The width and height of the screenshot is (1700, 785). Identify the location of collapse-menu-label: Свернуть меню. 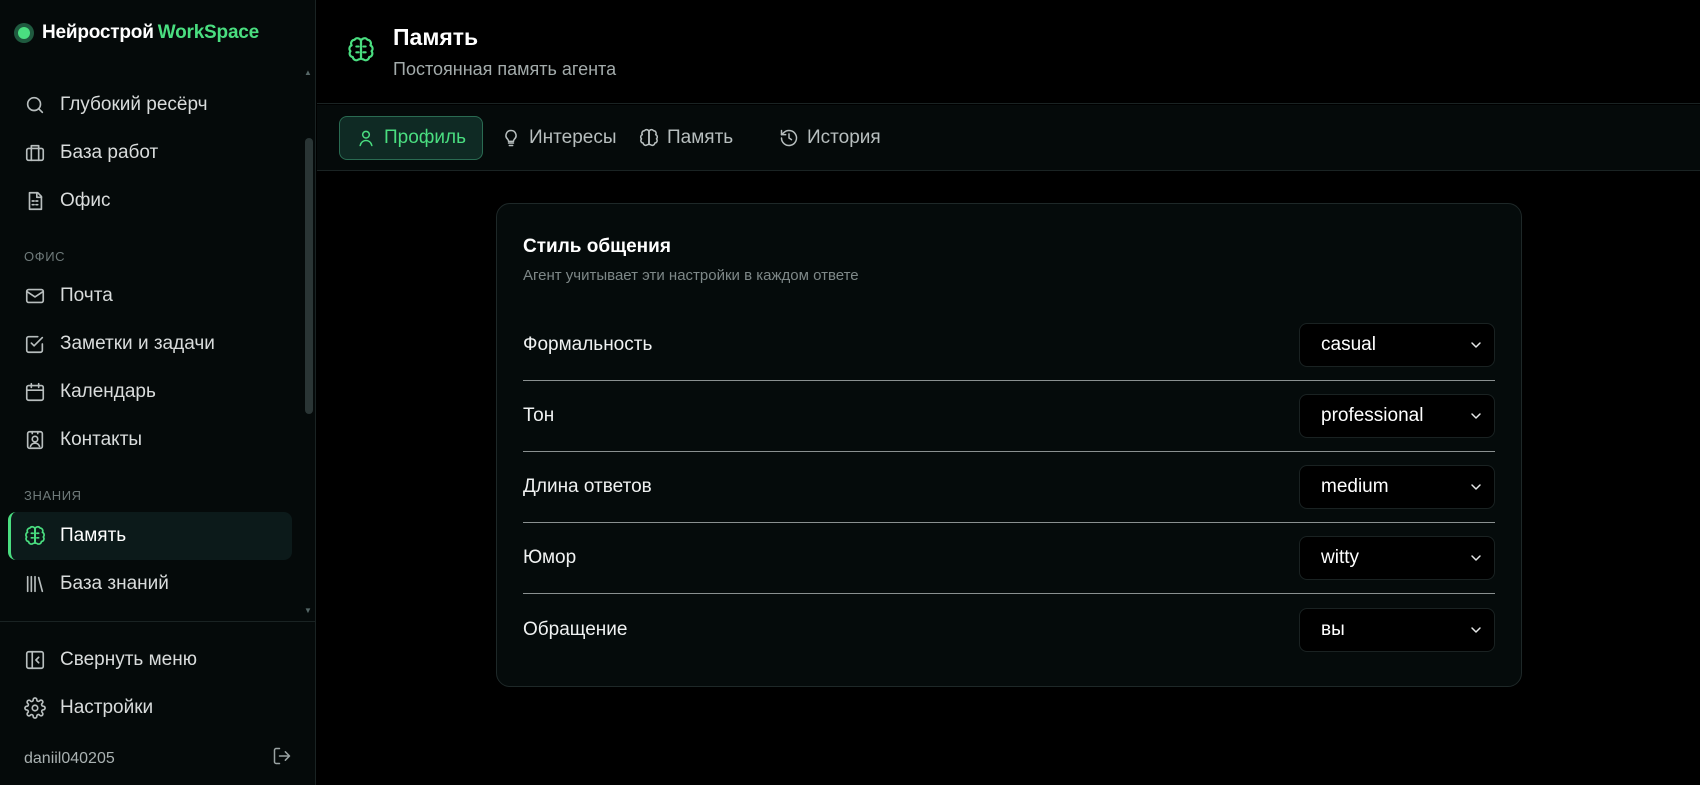
(128, 659).